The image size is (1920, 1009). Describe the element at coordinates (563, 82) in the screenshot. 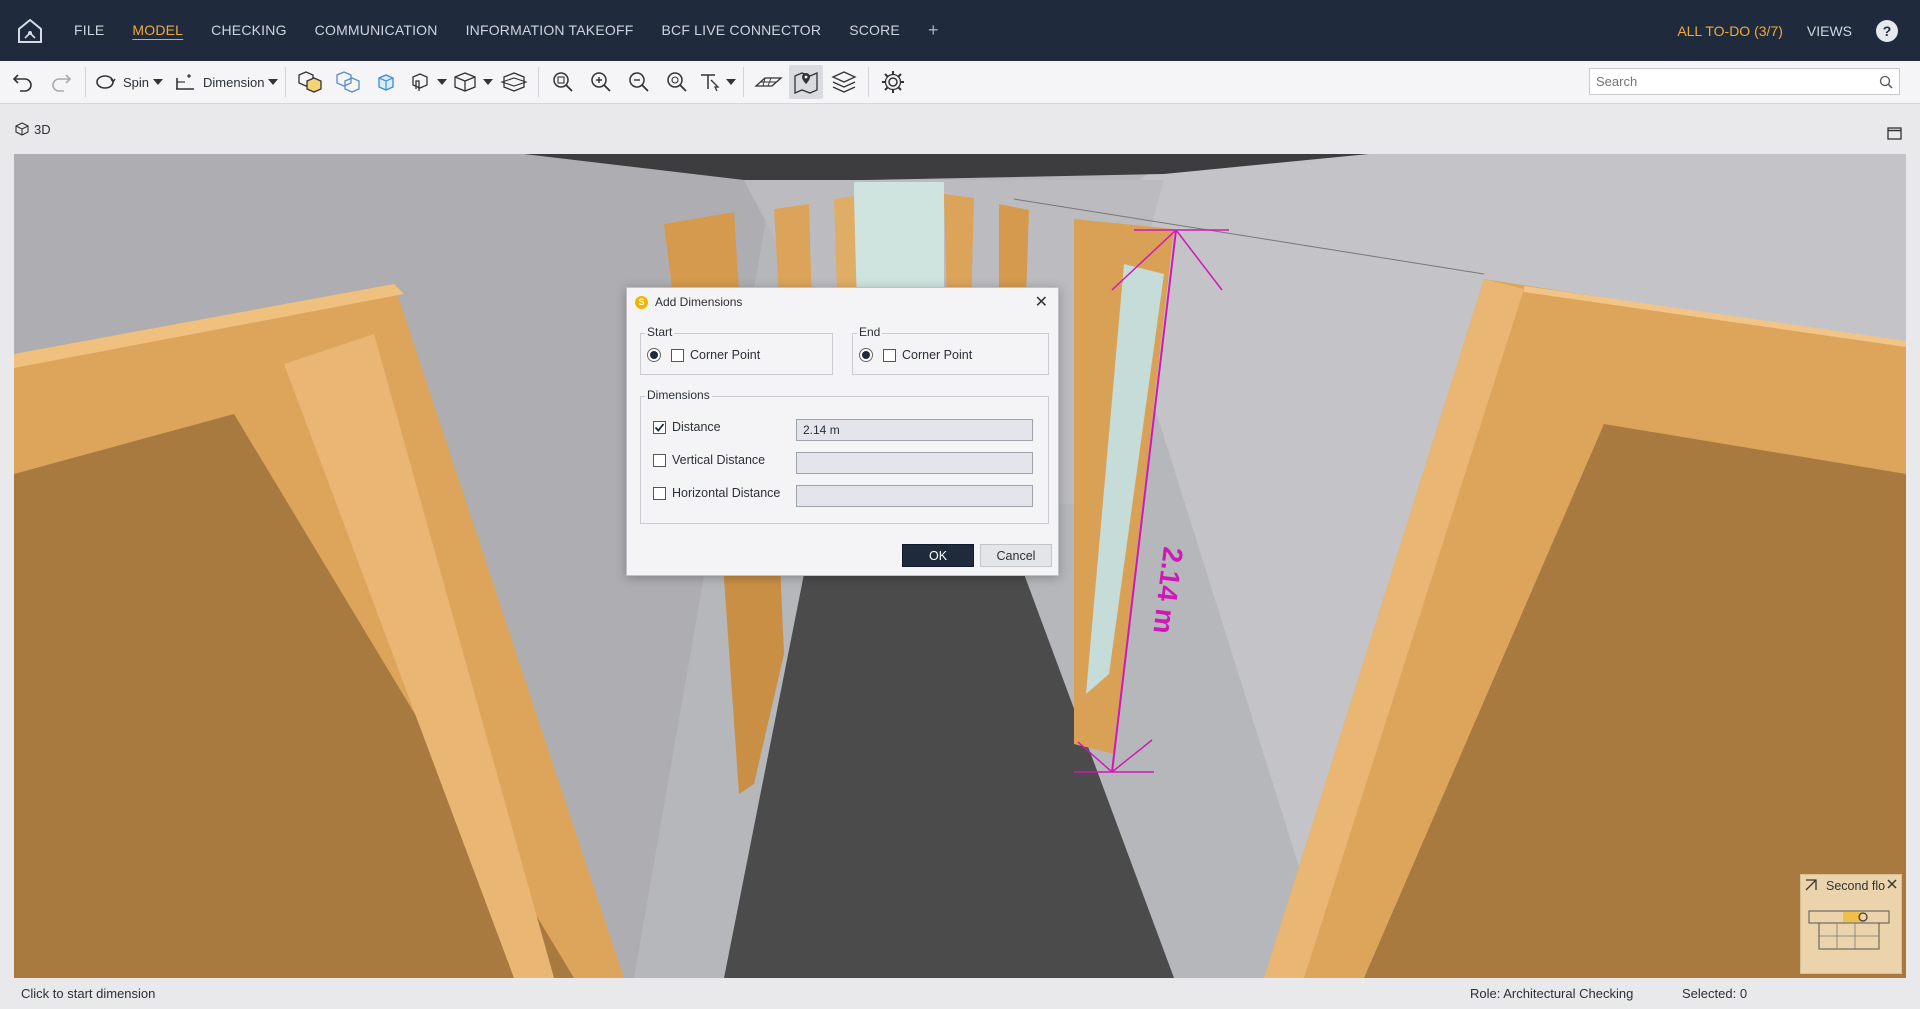

I see `zoom-extents-button` at that location.